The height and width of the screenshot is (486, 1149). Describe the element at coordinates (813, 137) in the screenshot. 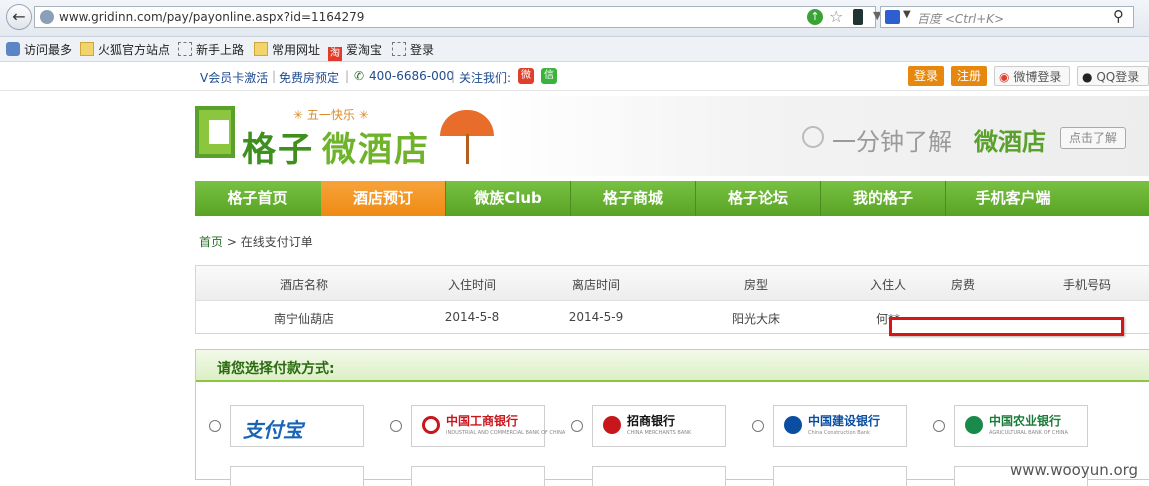

I see `clock-icon` at that location.